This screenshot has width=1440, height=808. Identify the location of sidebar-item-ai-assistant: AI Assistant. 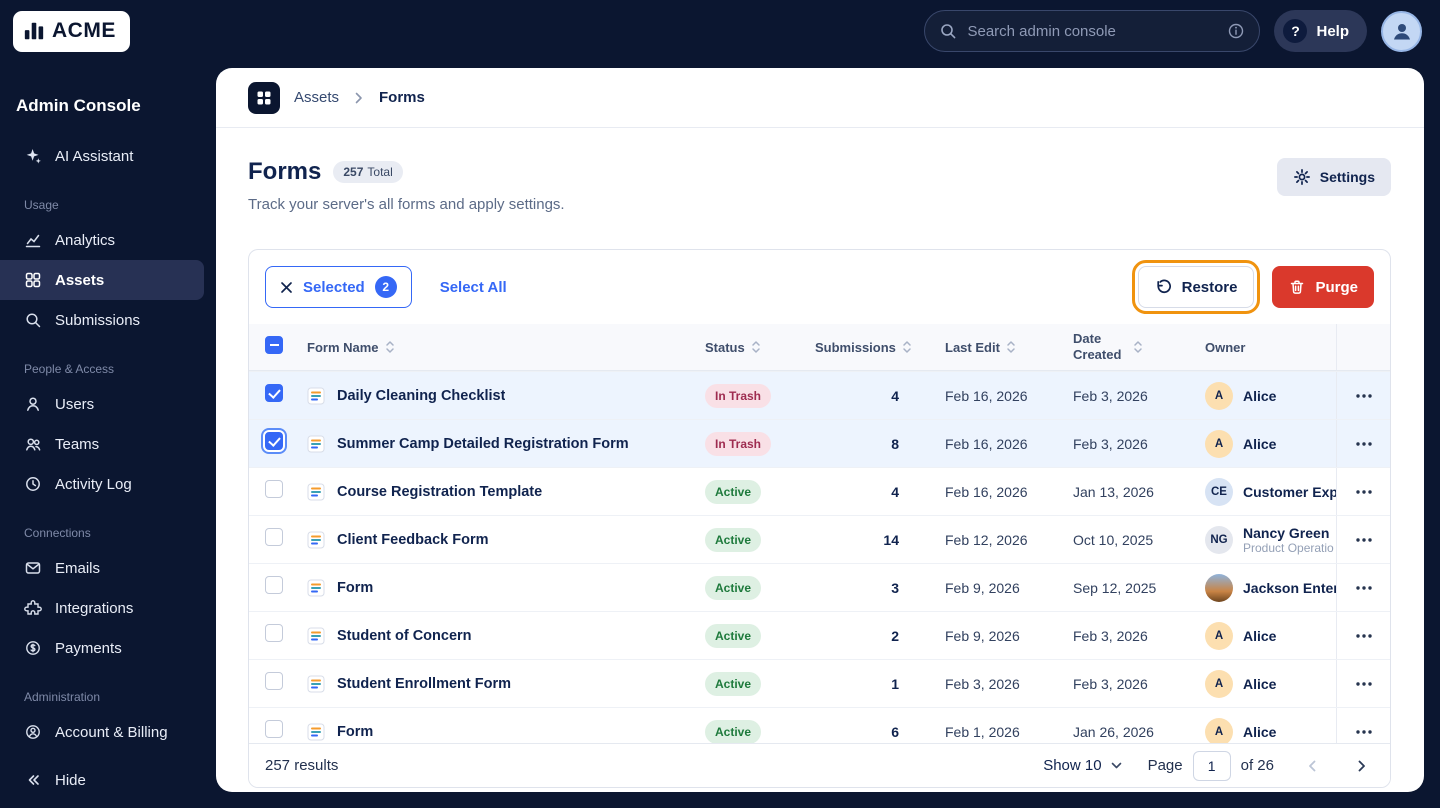
(108, 156).